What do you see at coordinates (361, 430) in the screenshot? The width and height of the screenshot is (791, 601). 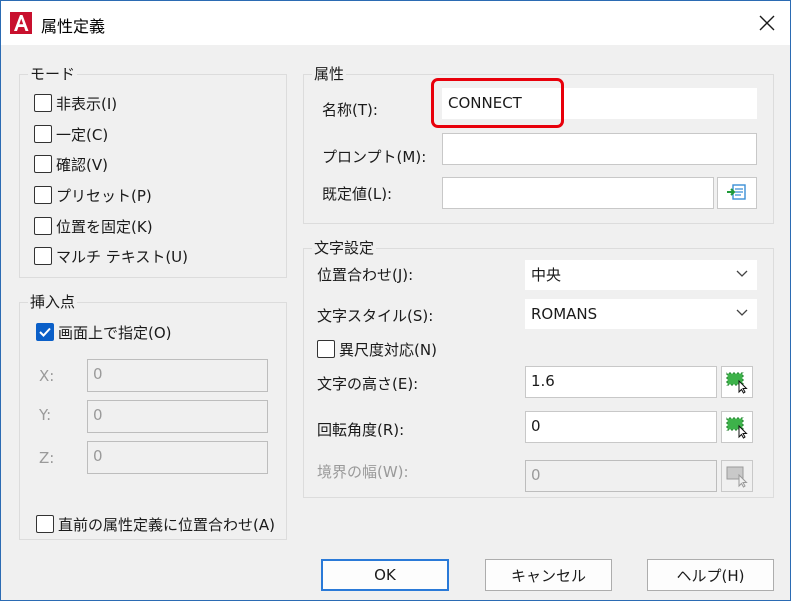 I see `rotation-label: 回転角度(R):` at bounding box center [361, 430].